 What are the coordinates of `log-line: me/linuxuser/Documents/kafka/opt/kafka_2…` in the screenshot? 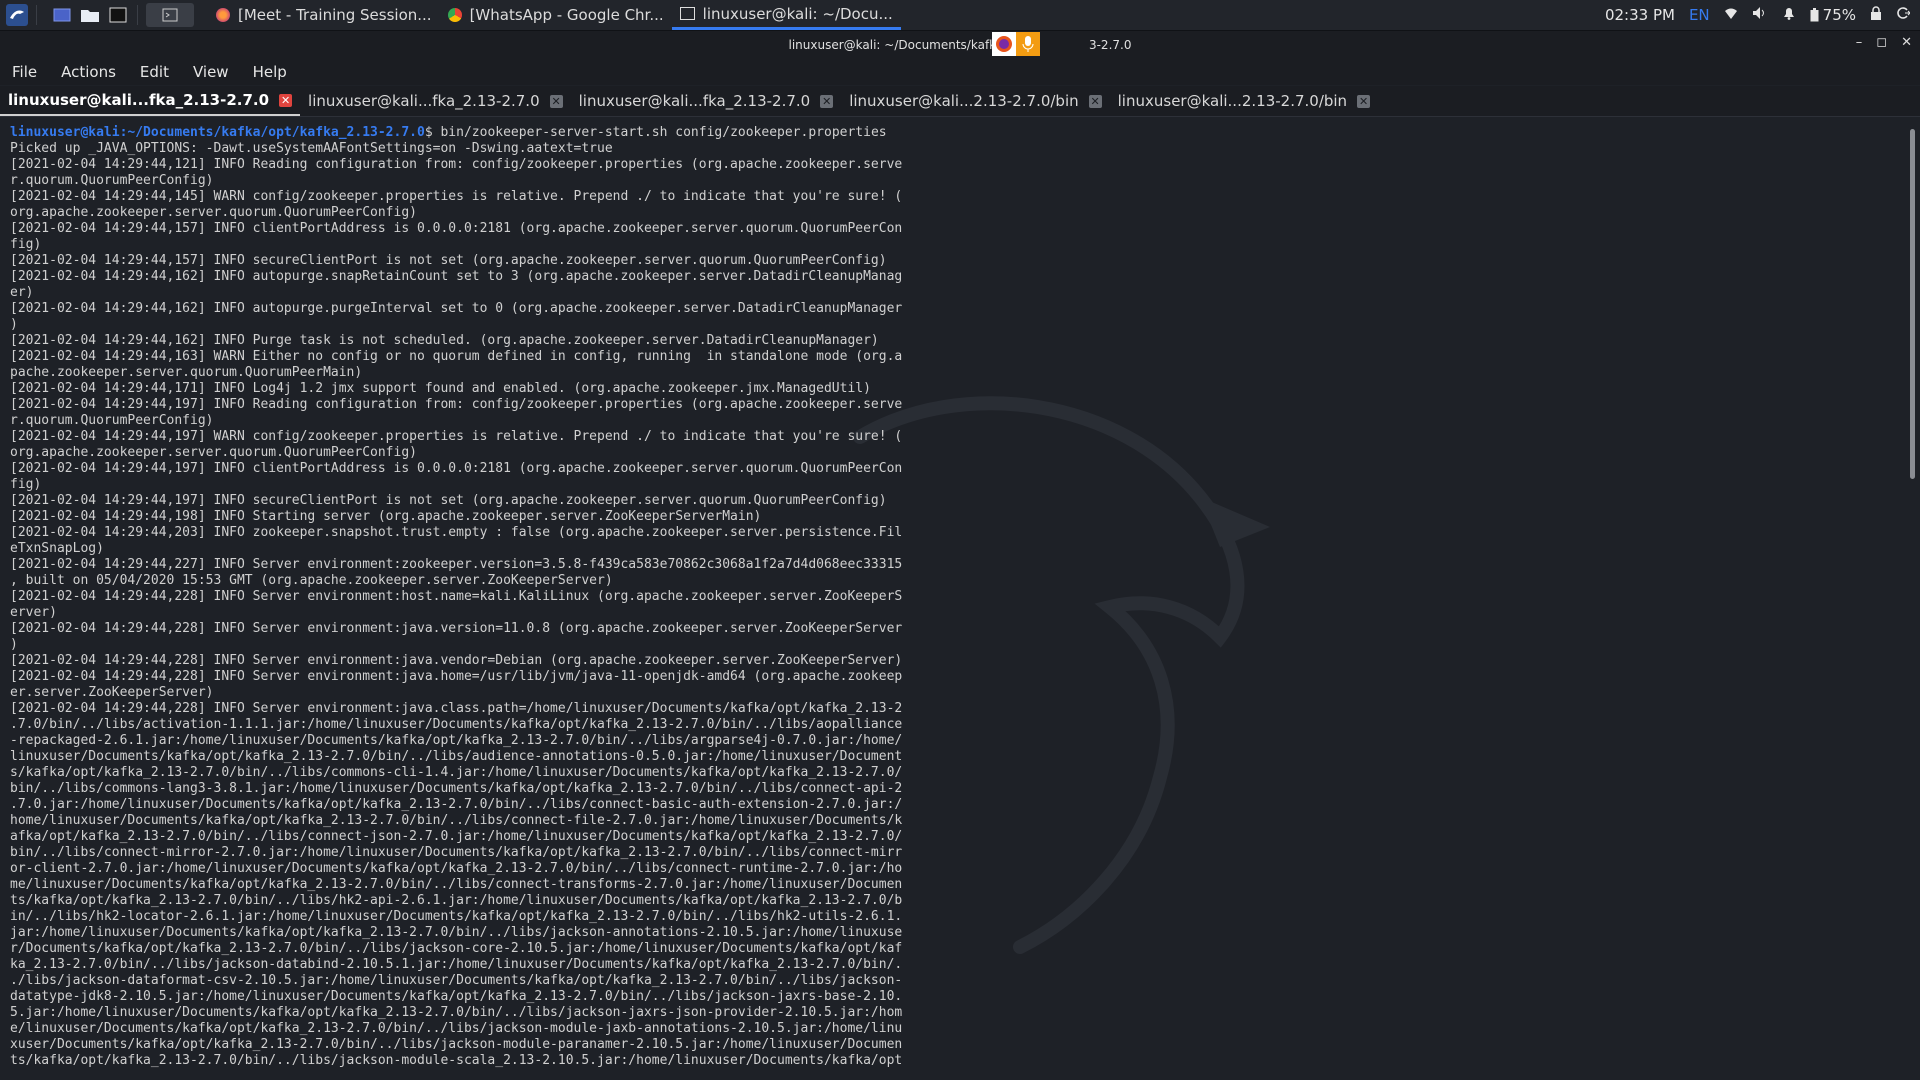 It's located at (456, 884).